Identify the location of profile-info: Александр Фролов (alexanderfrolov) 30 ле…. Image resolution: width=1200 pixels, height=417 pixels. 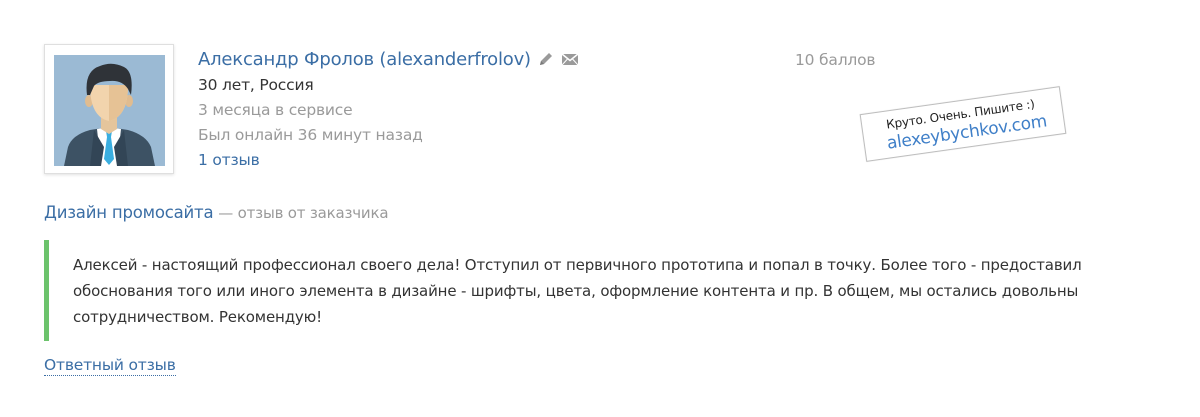
(388, 109).